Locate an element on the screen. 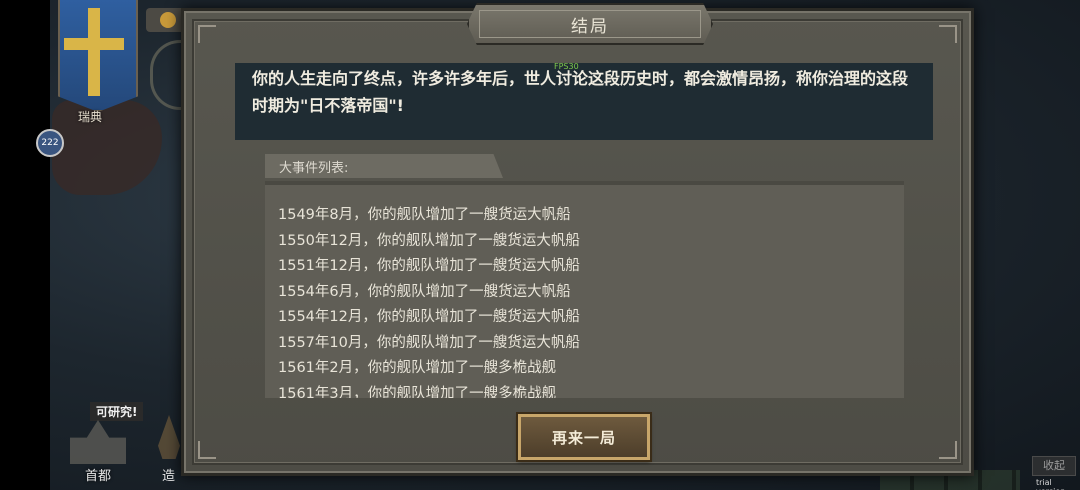 Image resolution: width=1080 pixels, height=490 pixels. event-list-item: 1561年3月，你的舰队增加了一艘多桅战舰 is located at coordinates (417, 392).